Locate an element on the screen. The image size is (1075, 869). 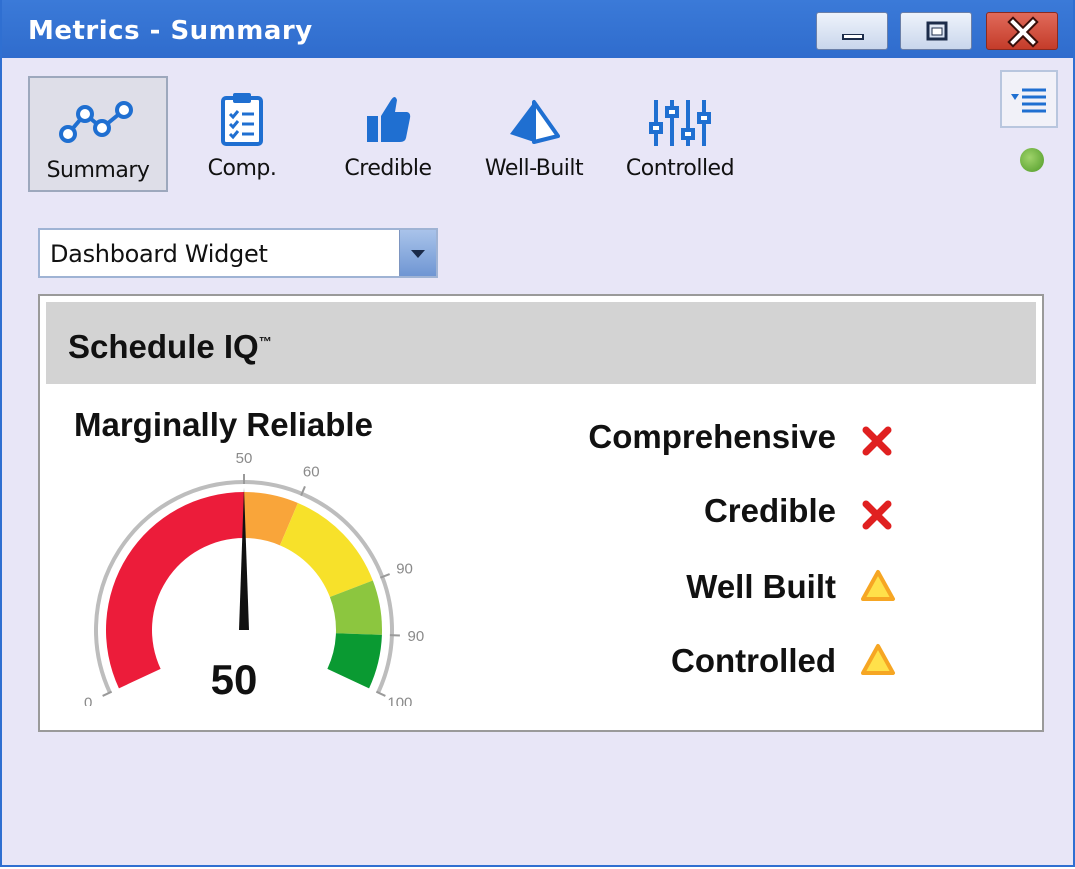
chart-line-icon is located at coordinates (96, 122).